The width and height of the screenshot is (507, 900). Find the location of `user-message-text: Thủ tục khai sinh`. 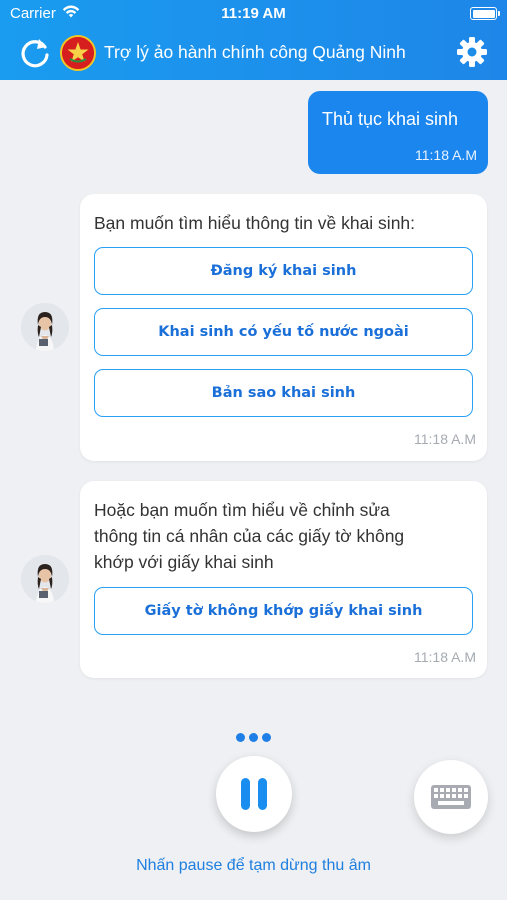

user-message-text: Thủ tục khai sinh is located at coordinates (390, 119).